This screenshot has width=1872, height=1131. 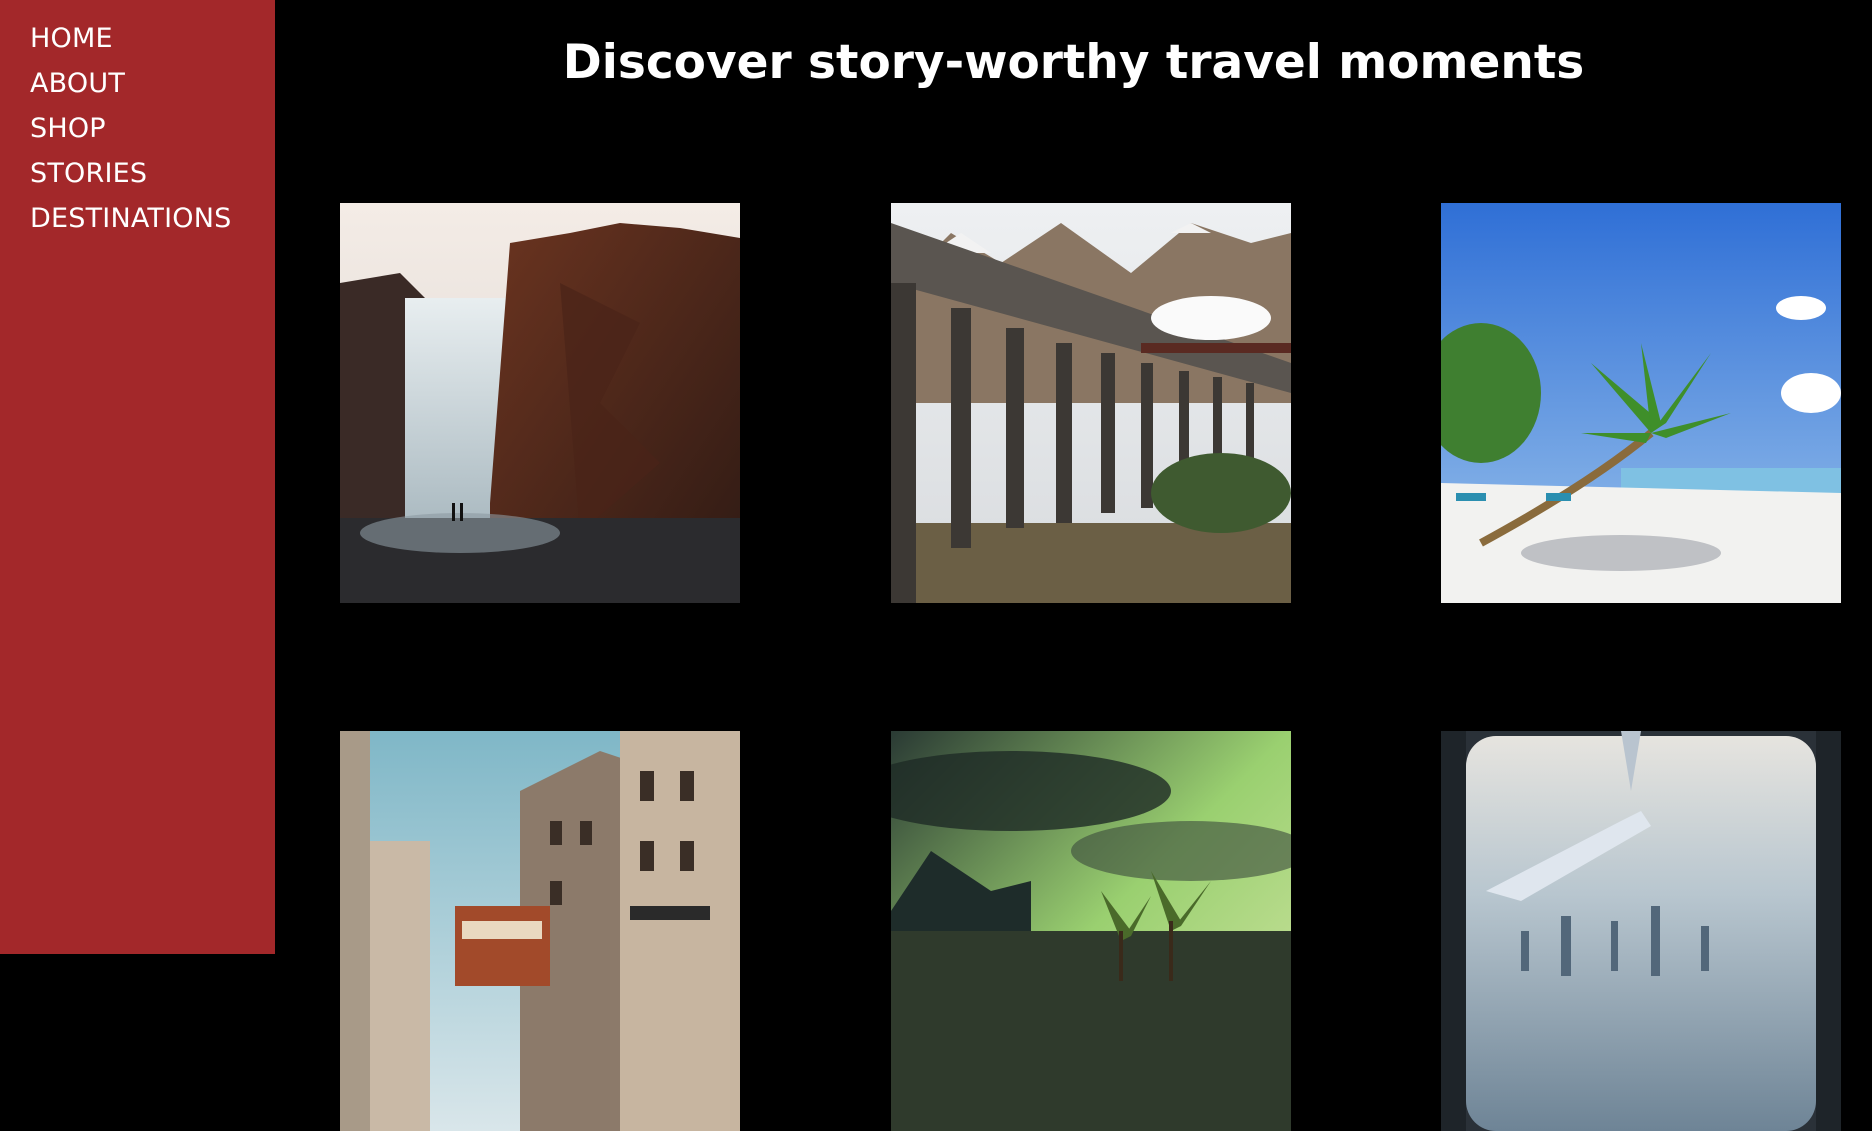 I want to click on stormy-palms-image, so click(x=1091, y=931).